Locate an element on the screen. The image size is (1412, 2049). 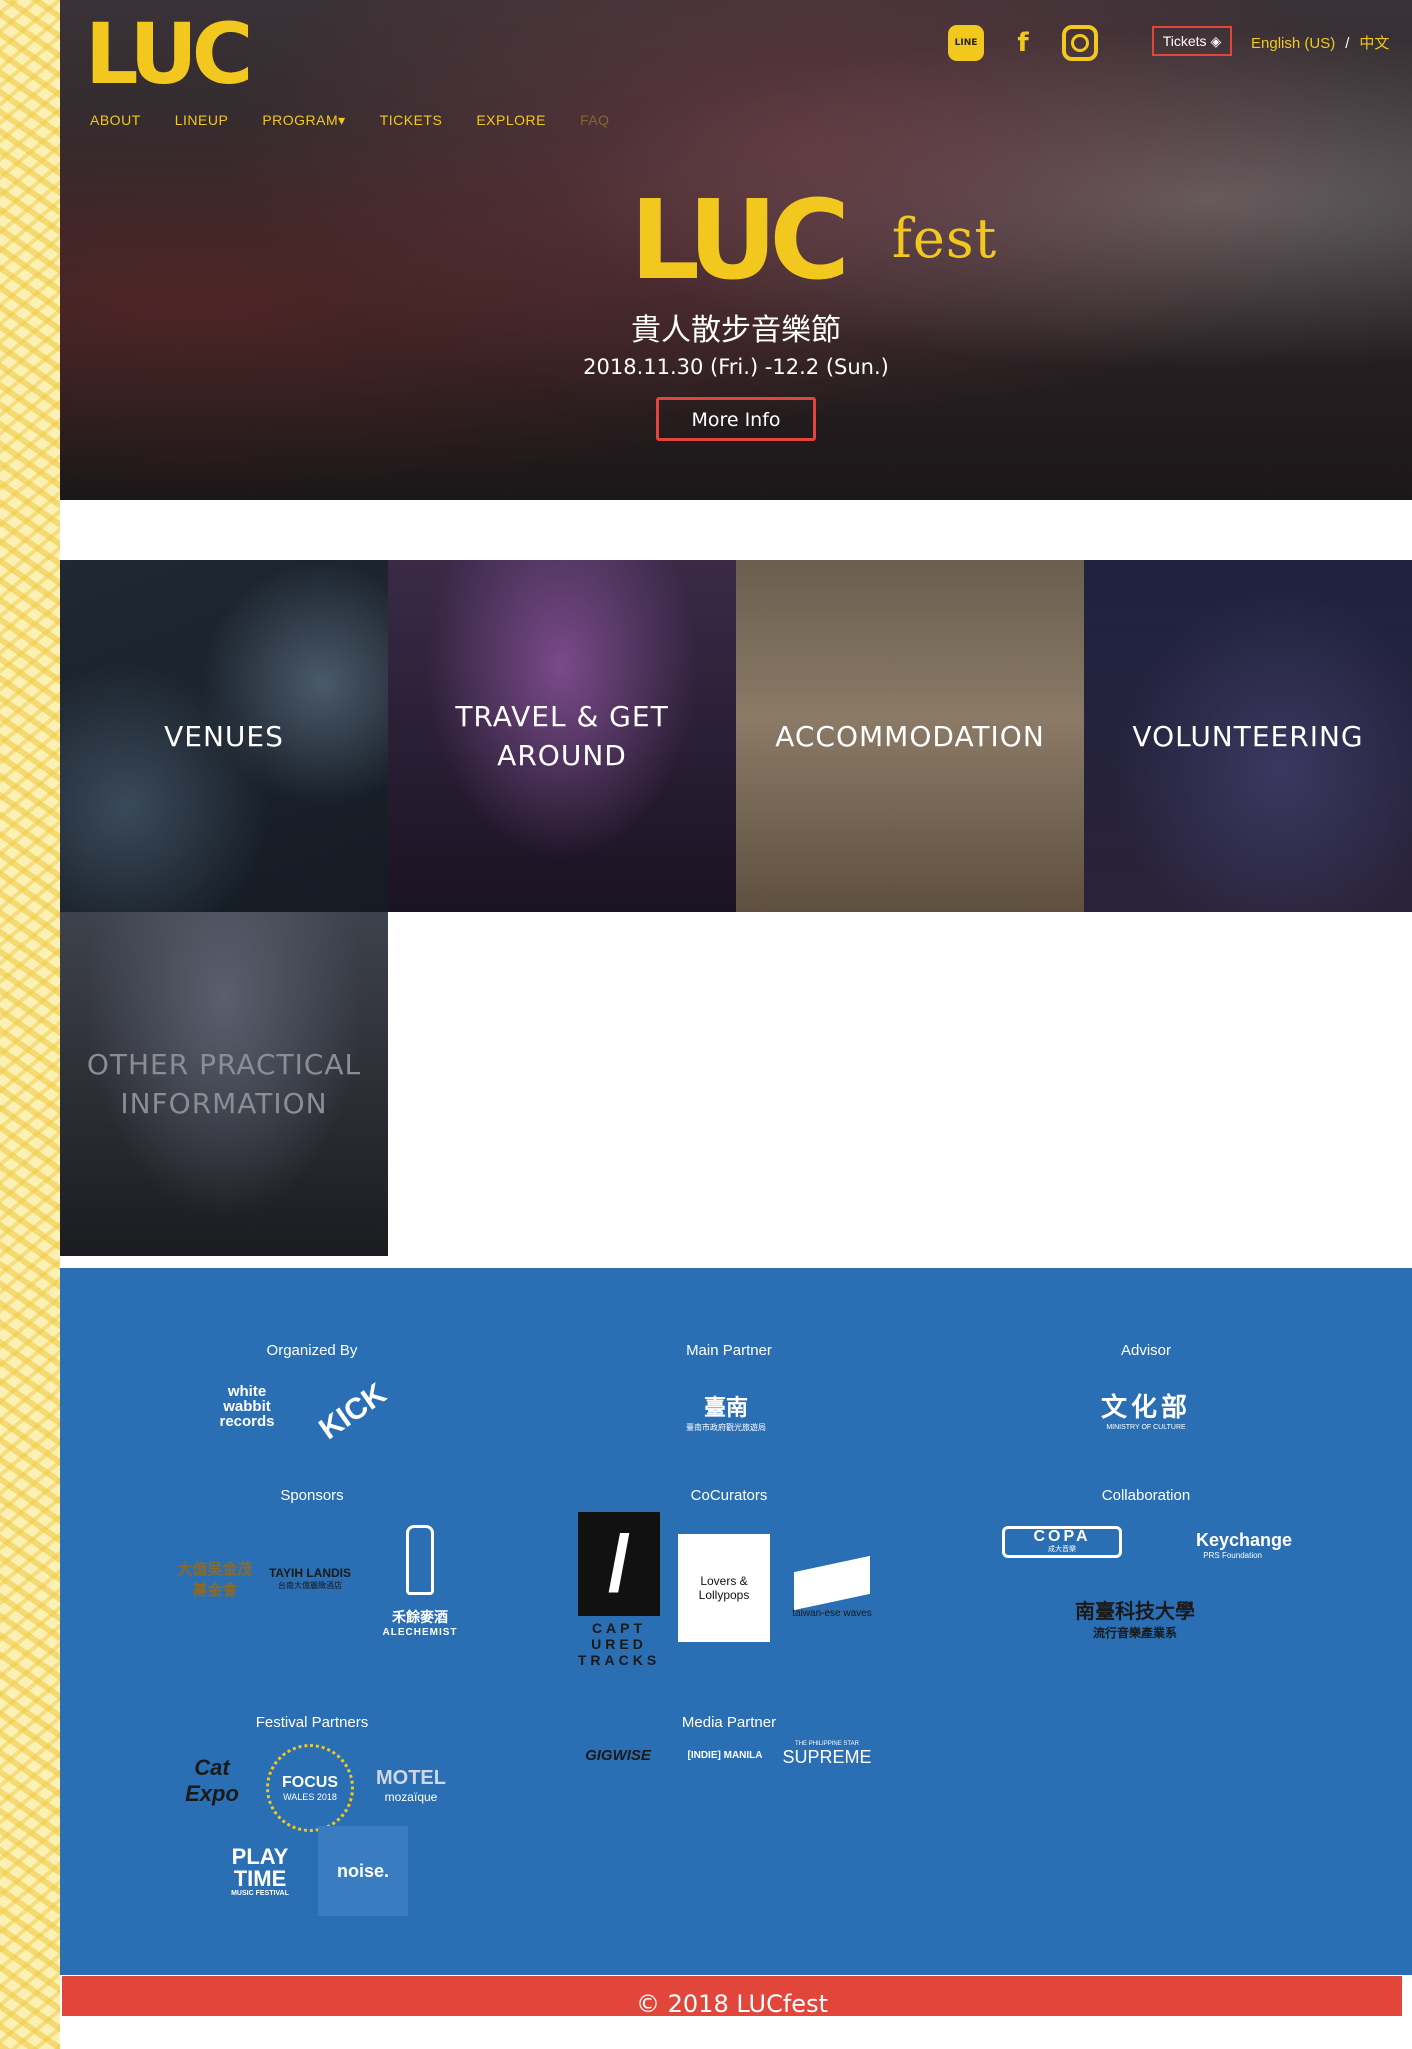
tile-accommodation: ACCOMMODATION is located at coordinates (910, 736).